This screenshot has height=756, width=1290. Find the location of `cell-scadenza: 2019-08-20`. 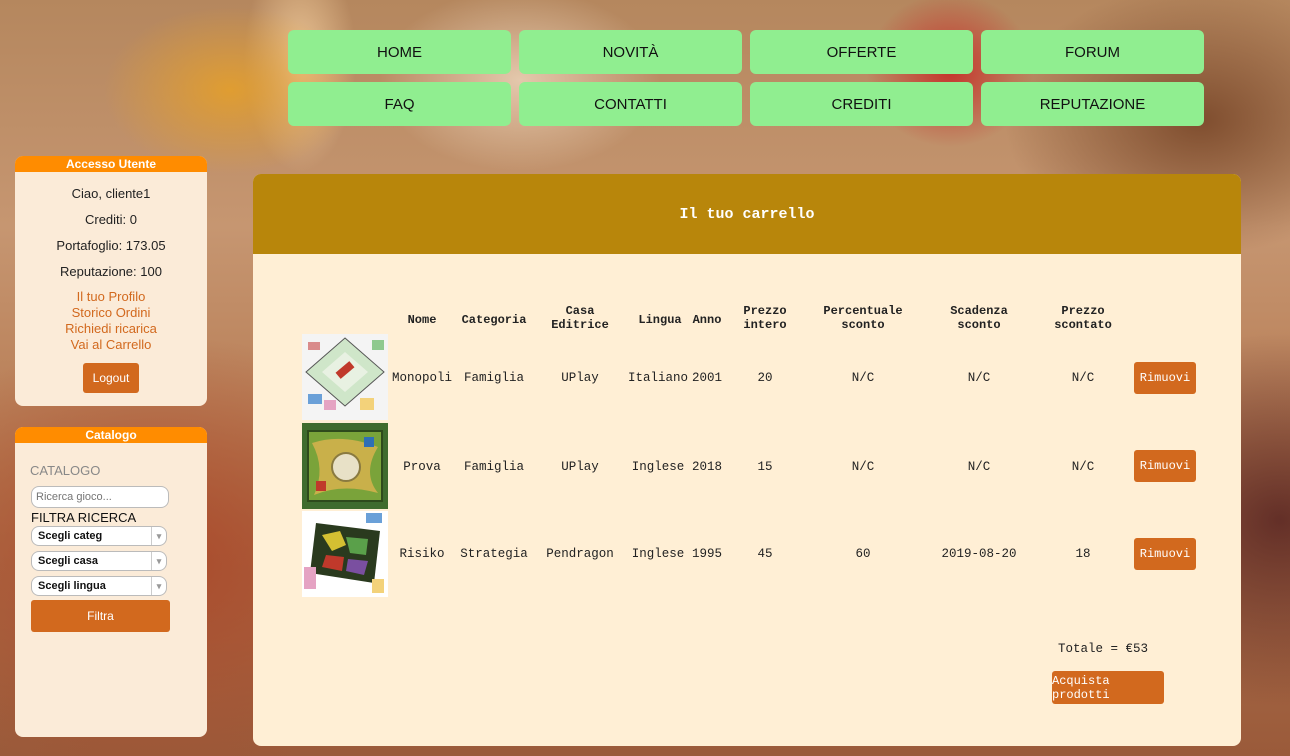

cell-scadenza: 2019-08-20 is located at coordinates (979, 554).